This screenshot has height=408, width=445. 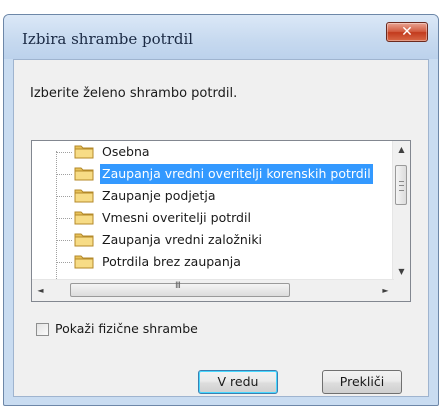 I want to click on scroll-down-arrow-icon: ▼, so click(x=401, y=271).